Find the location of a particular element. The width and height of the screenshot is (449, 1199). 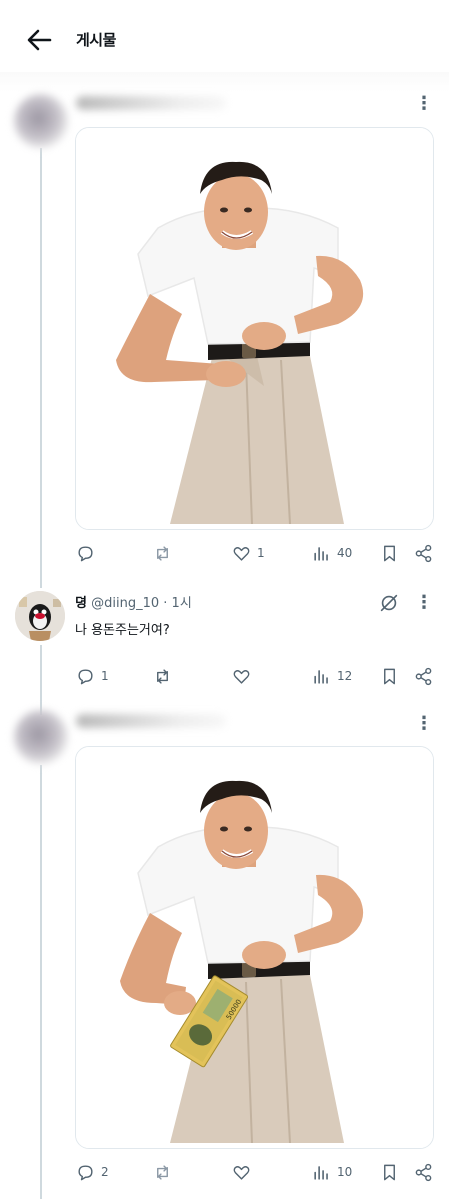

author-name: 뎡 is located at coordinates (81, 603).